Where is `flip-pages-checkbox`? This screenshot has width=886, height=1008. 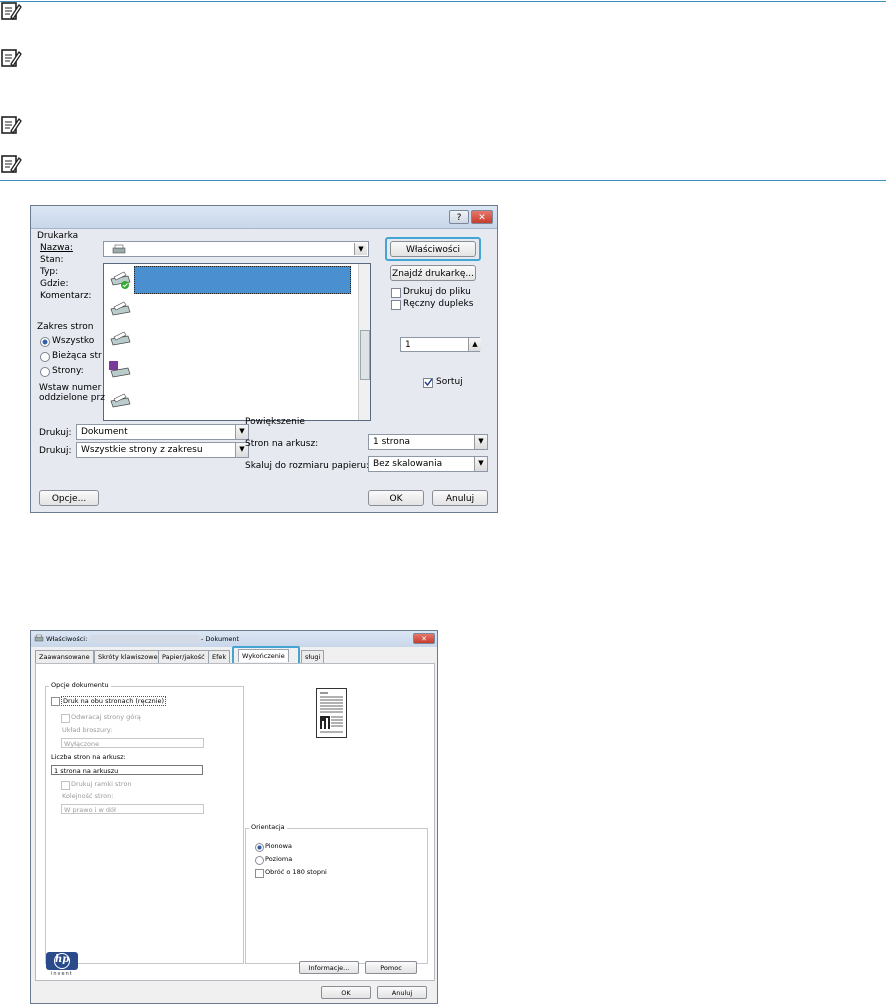 flip-pages-checkbox is located at coordinates (65, 718).